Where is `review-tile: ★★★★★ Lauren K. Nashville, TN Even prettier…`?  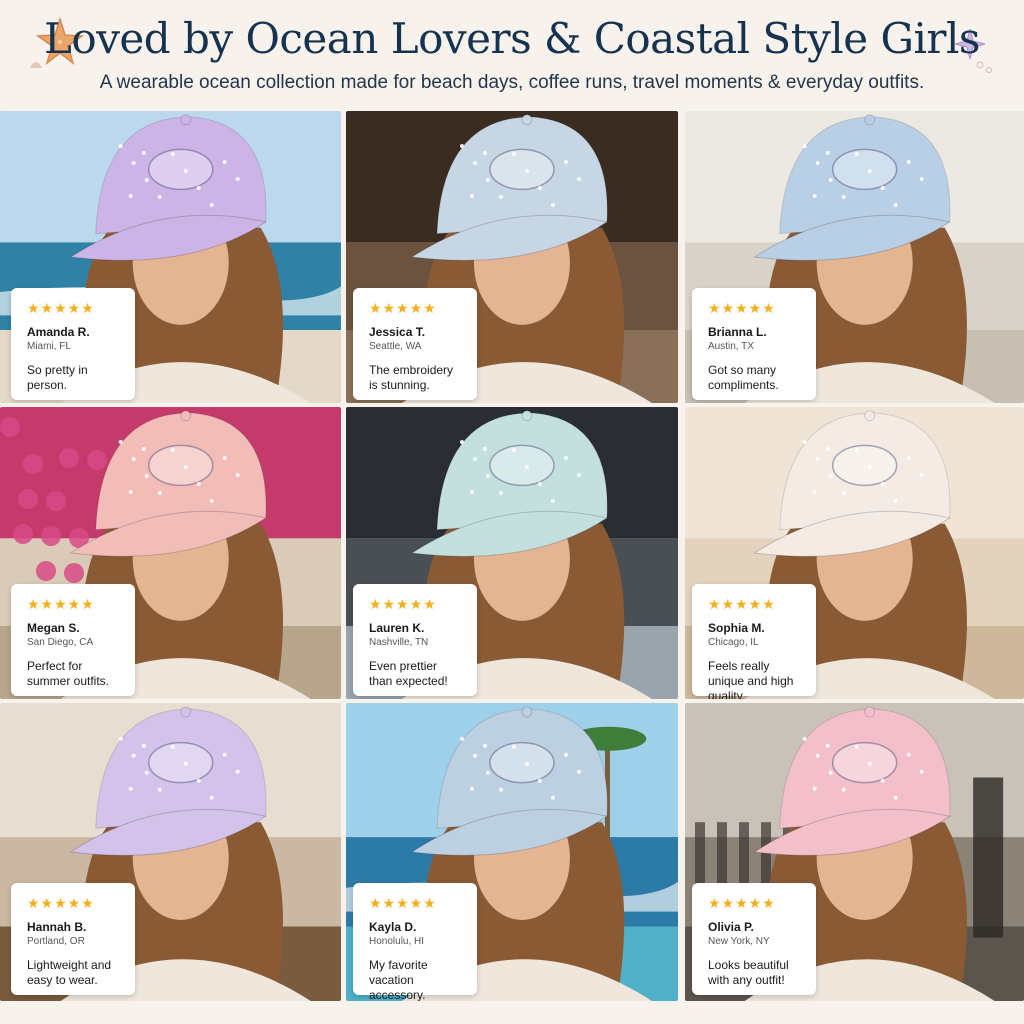 review-tile: ★★★★★ Lauren K. Nashville, TN Even prettier… is located at coordinates (512, 553).